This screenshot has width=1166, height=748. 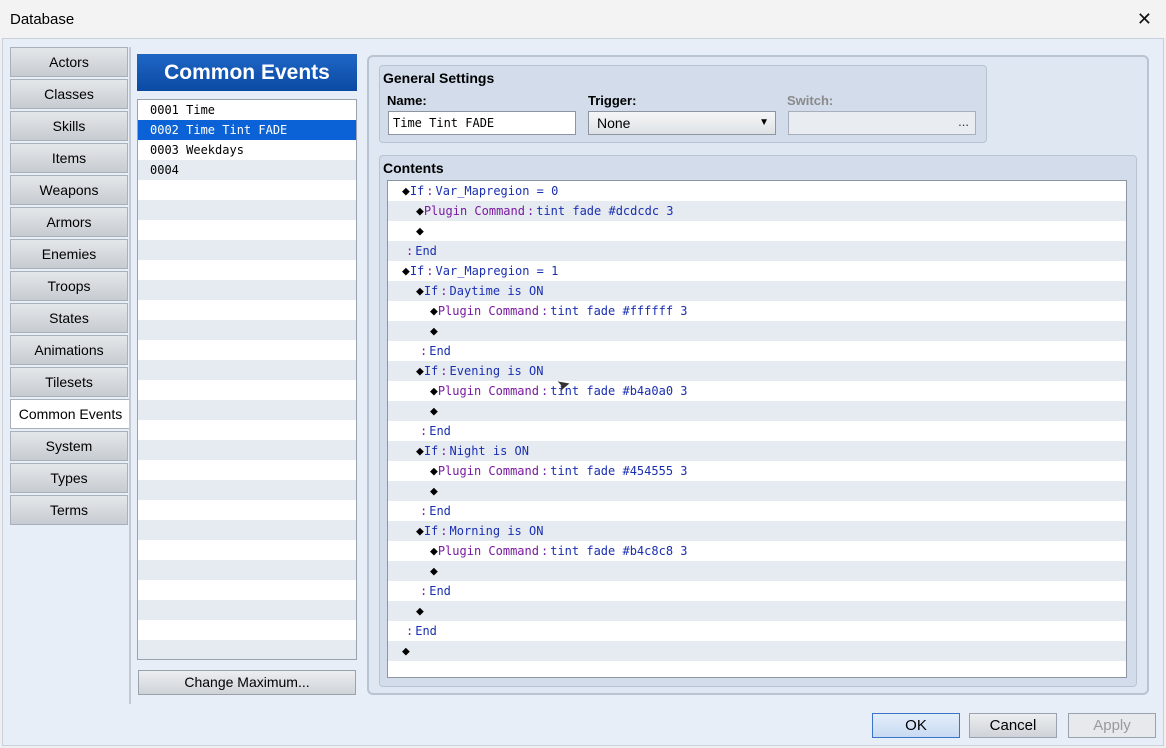 I want to click on table-row: ◆If: Evening is ON, so click(x=757, y=371).